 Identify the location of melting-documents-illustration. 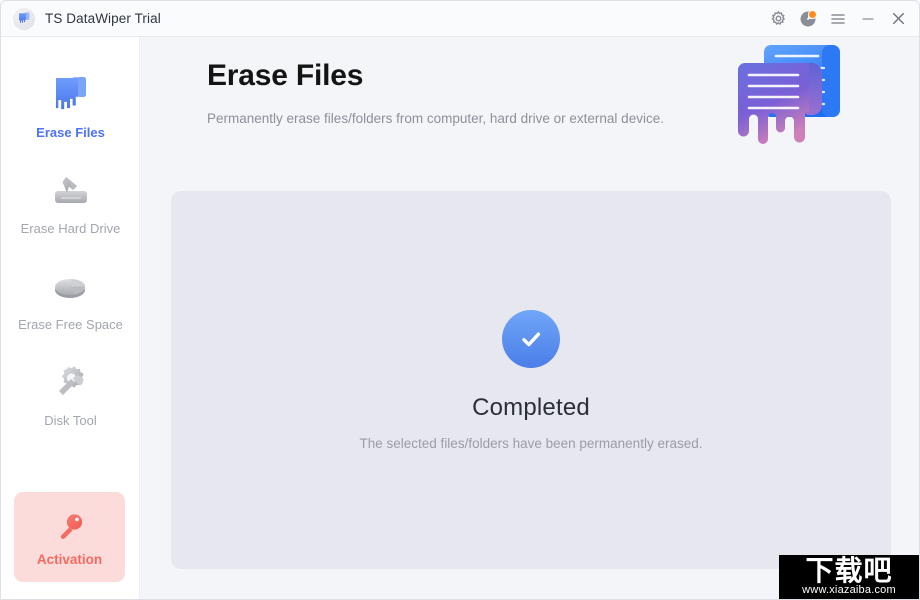
(792, 107).